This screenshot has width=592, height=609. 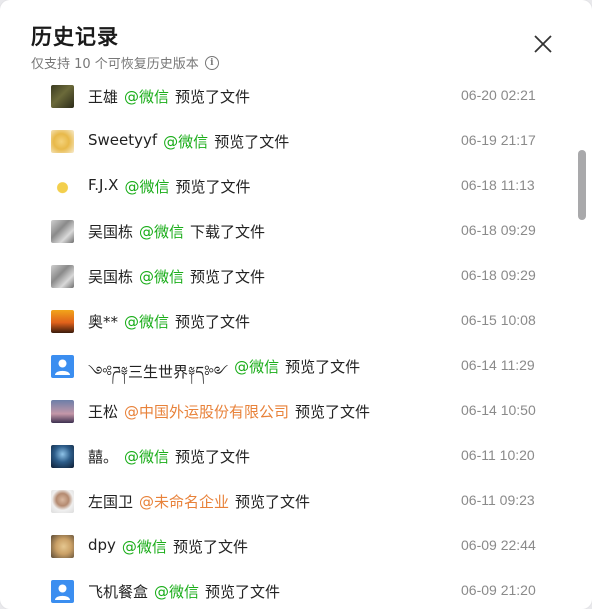 What do you see at coordinates (285, 276) in the screenshot?
I see `history-row: 吴国栋 @微信 预览了文件 06-18 09:29` at bounding box center [285, 276].